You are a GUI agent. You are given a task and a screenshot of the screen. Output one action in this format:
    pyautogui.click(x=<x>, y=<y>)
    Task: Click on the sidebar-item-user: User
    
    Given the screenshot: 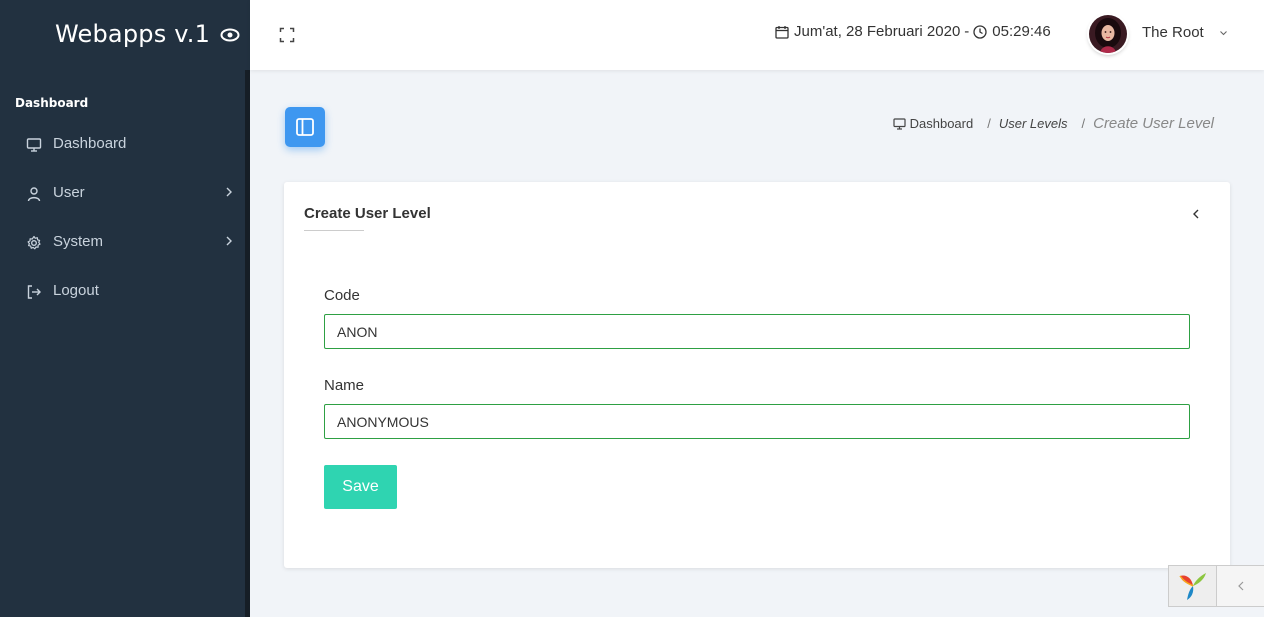 What is the action you would take?
    pyautogui.click(x=122, y=194)
    